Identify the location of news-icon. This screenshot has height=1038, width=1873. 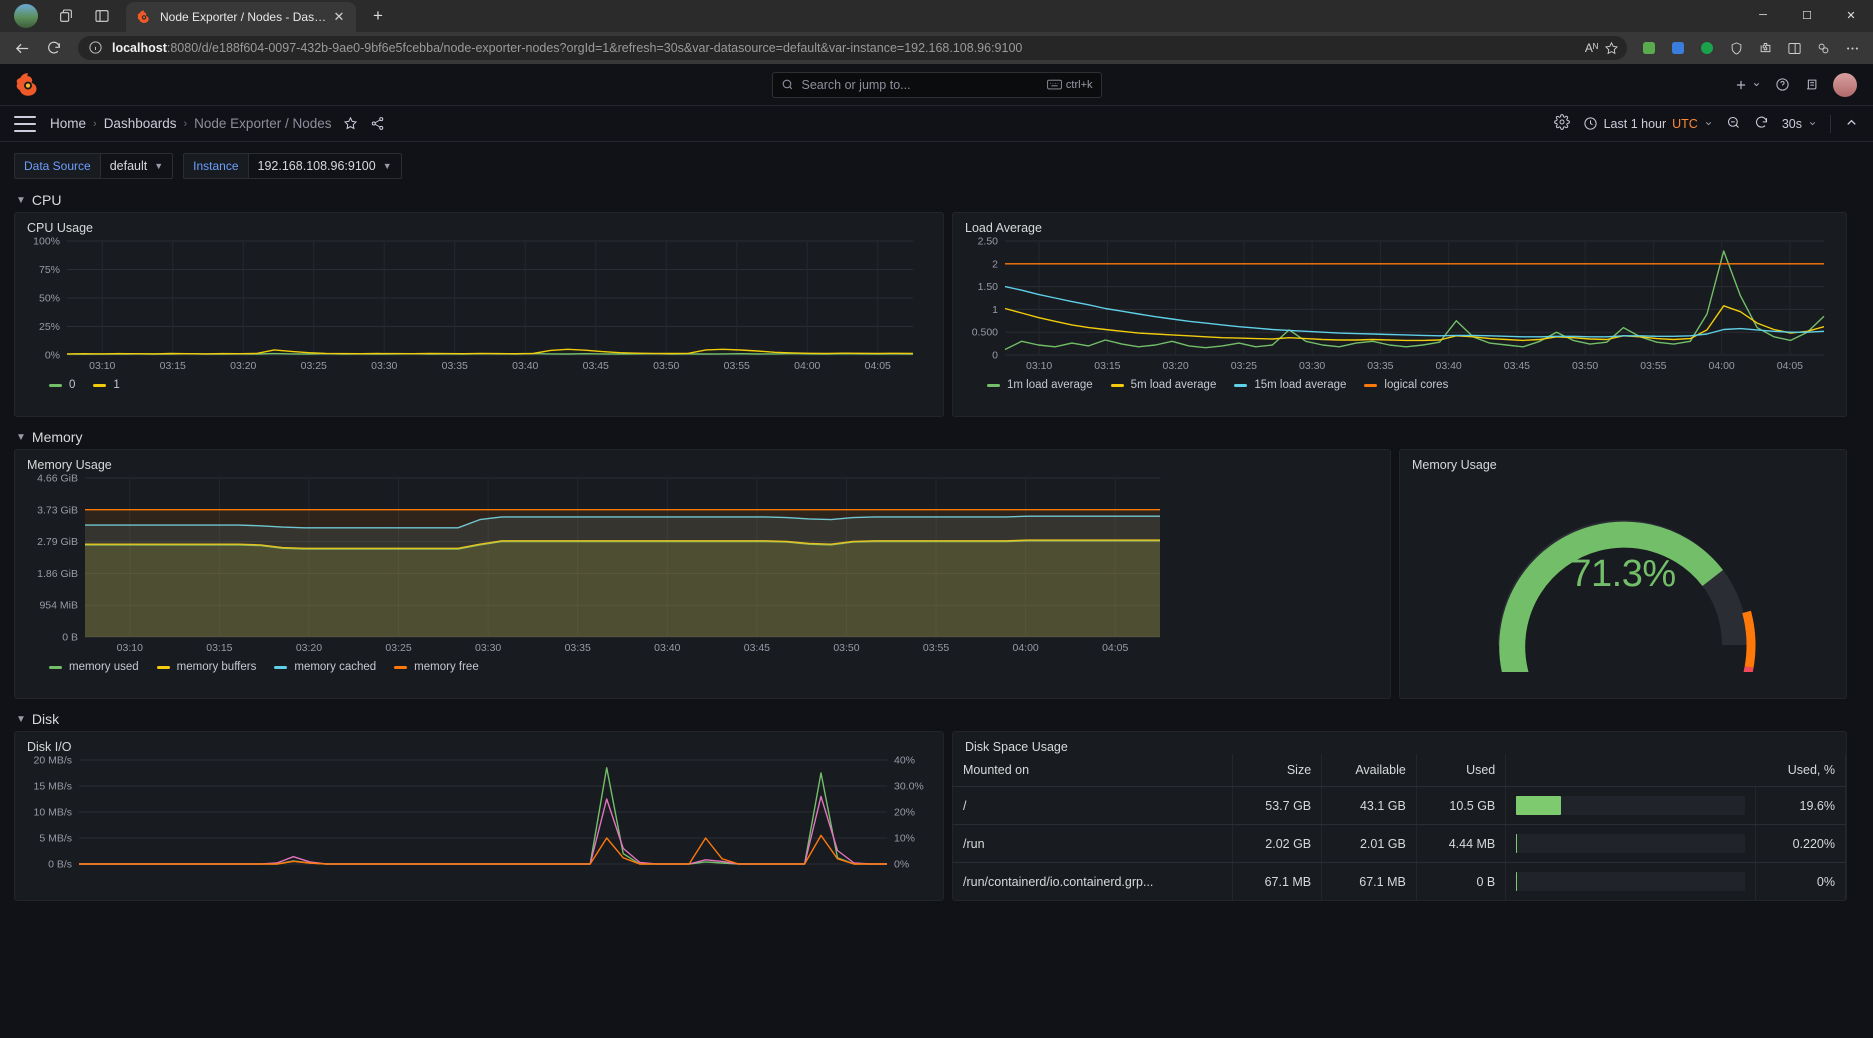
(1811, 84).